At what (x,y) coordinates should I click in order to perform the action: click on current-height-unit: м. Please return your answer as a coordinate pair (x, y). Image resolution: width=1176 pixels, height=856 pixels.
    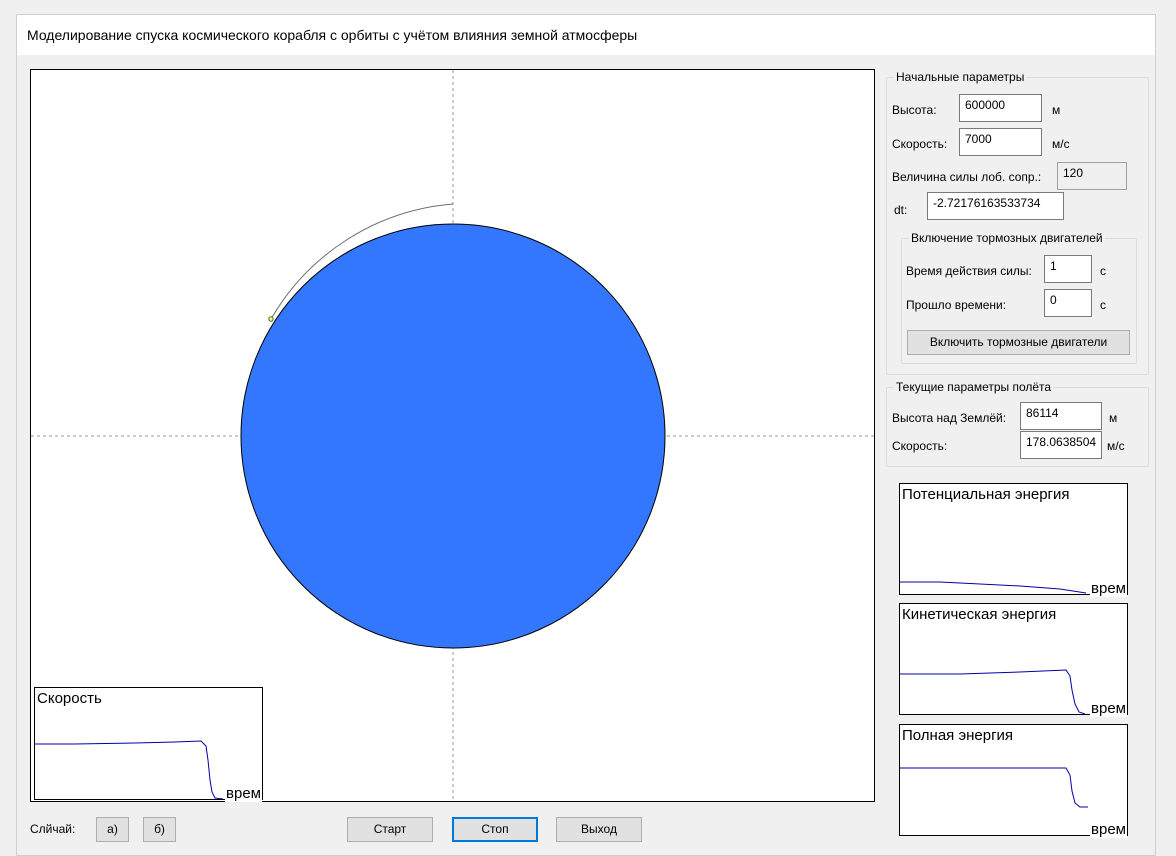
    Looking at the image, I should click on (1113, 418).